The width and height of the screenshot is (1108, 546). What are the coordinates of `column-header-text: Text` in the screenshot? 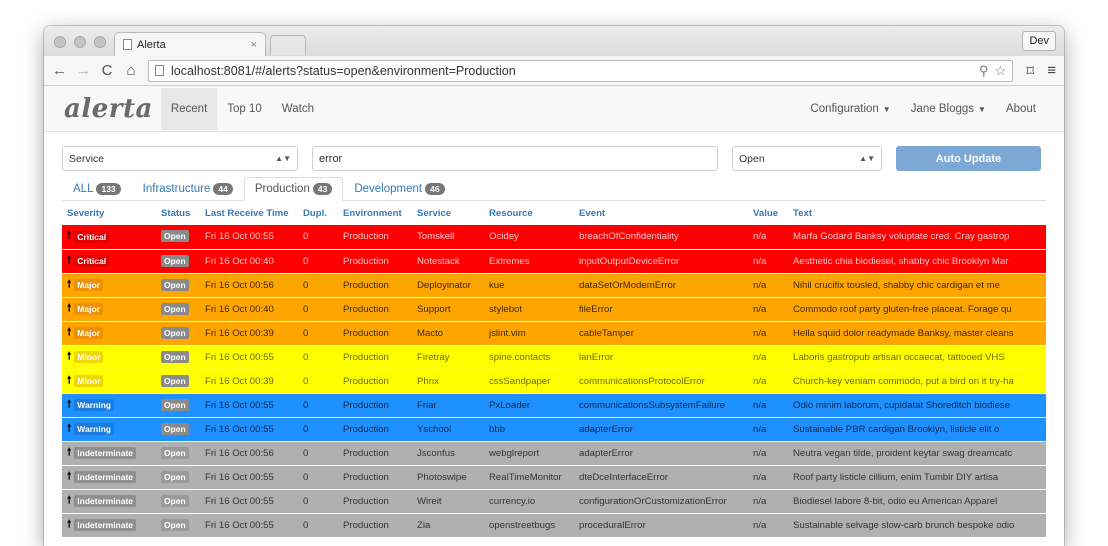 It's located at (917, 213).